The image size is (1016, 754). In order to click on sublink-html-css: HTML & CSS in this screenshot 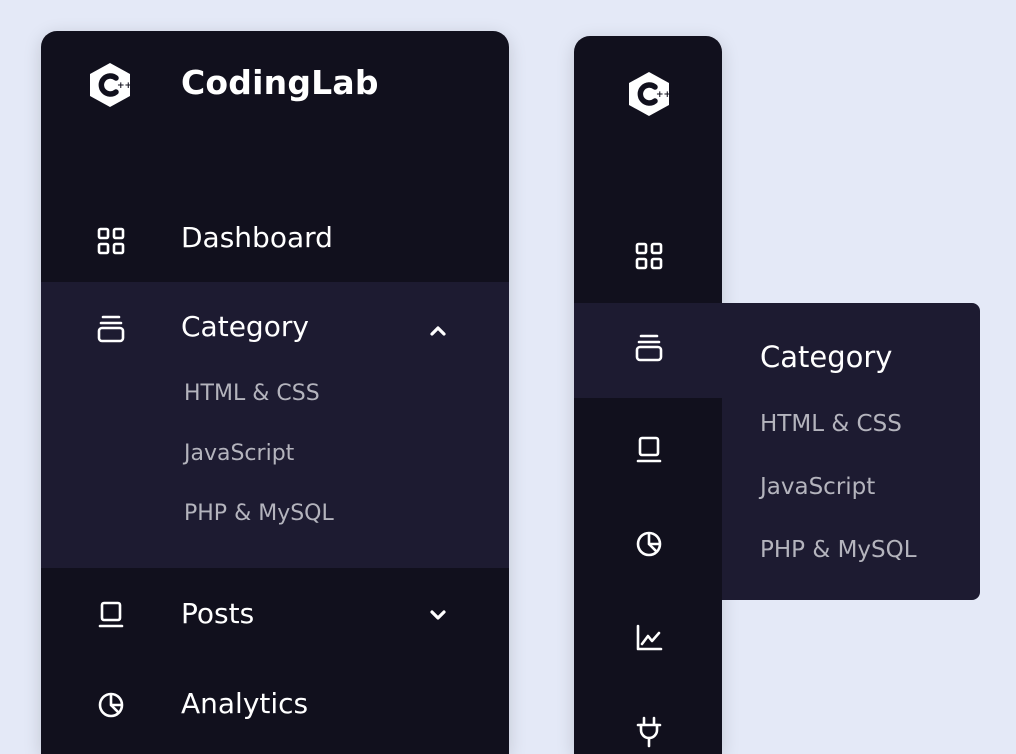, I will do `click(252, 393)`.